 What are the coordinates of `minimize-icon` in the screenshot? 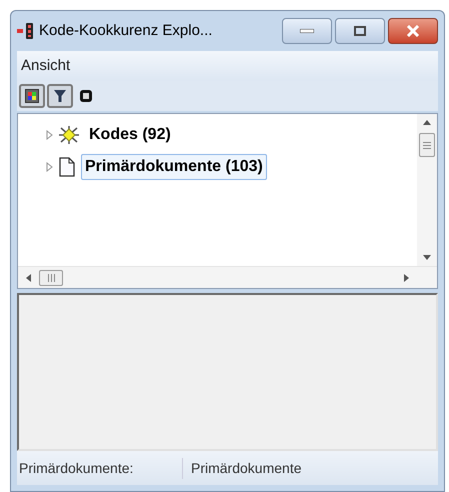 It's located at (307, 31).